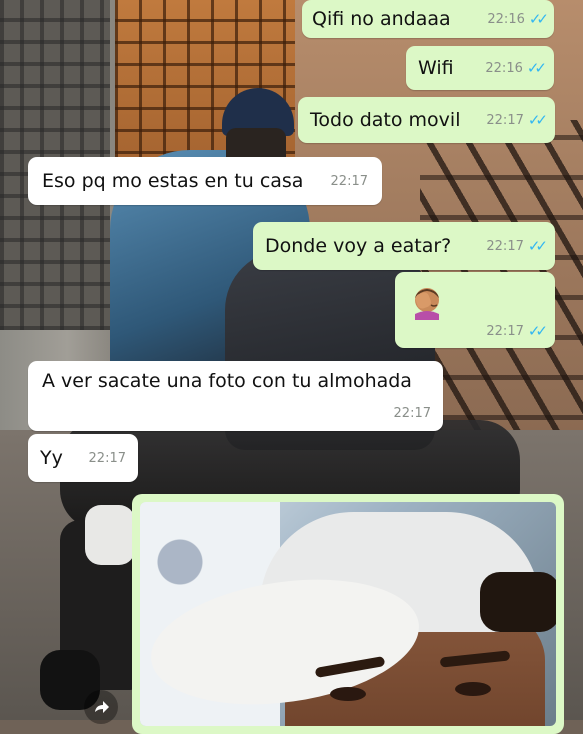  I want to click on message-bubble-outgoing: Wifi 22:16 ✓✓, so click(480, 68).